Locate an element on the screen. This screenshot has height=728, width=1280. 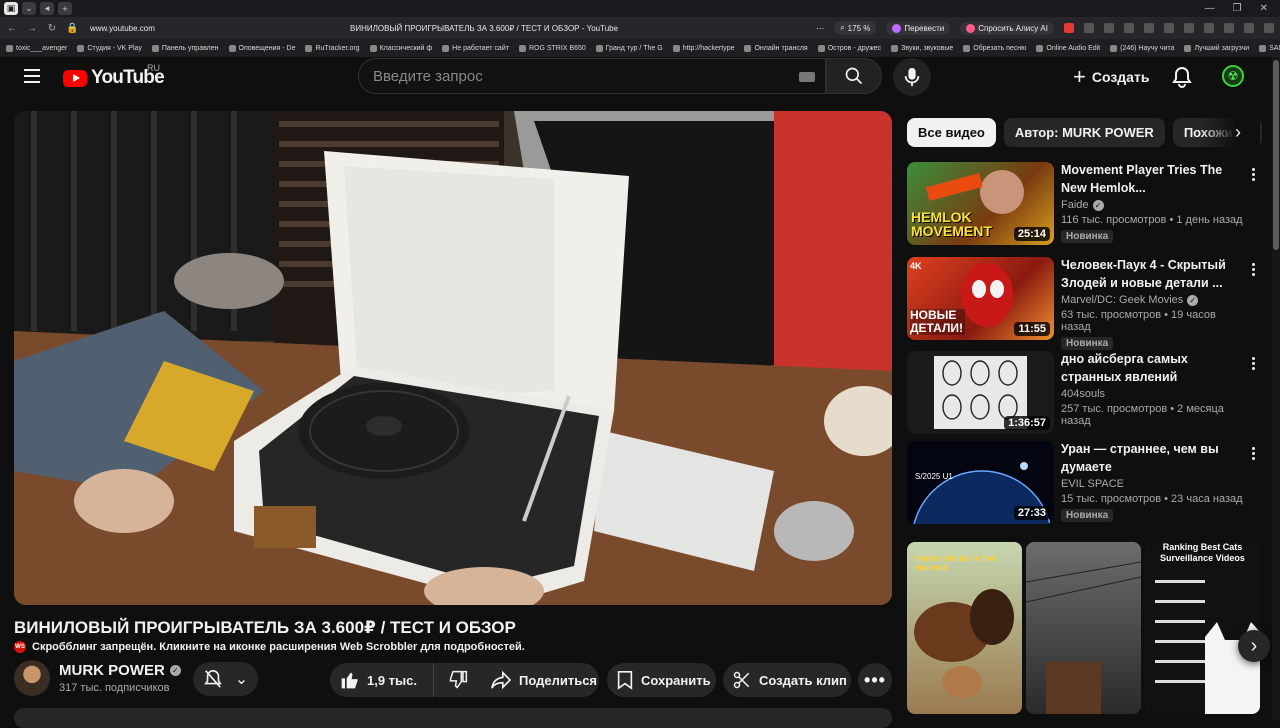
forward-icon: → is located at coordinates (32, 28).